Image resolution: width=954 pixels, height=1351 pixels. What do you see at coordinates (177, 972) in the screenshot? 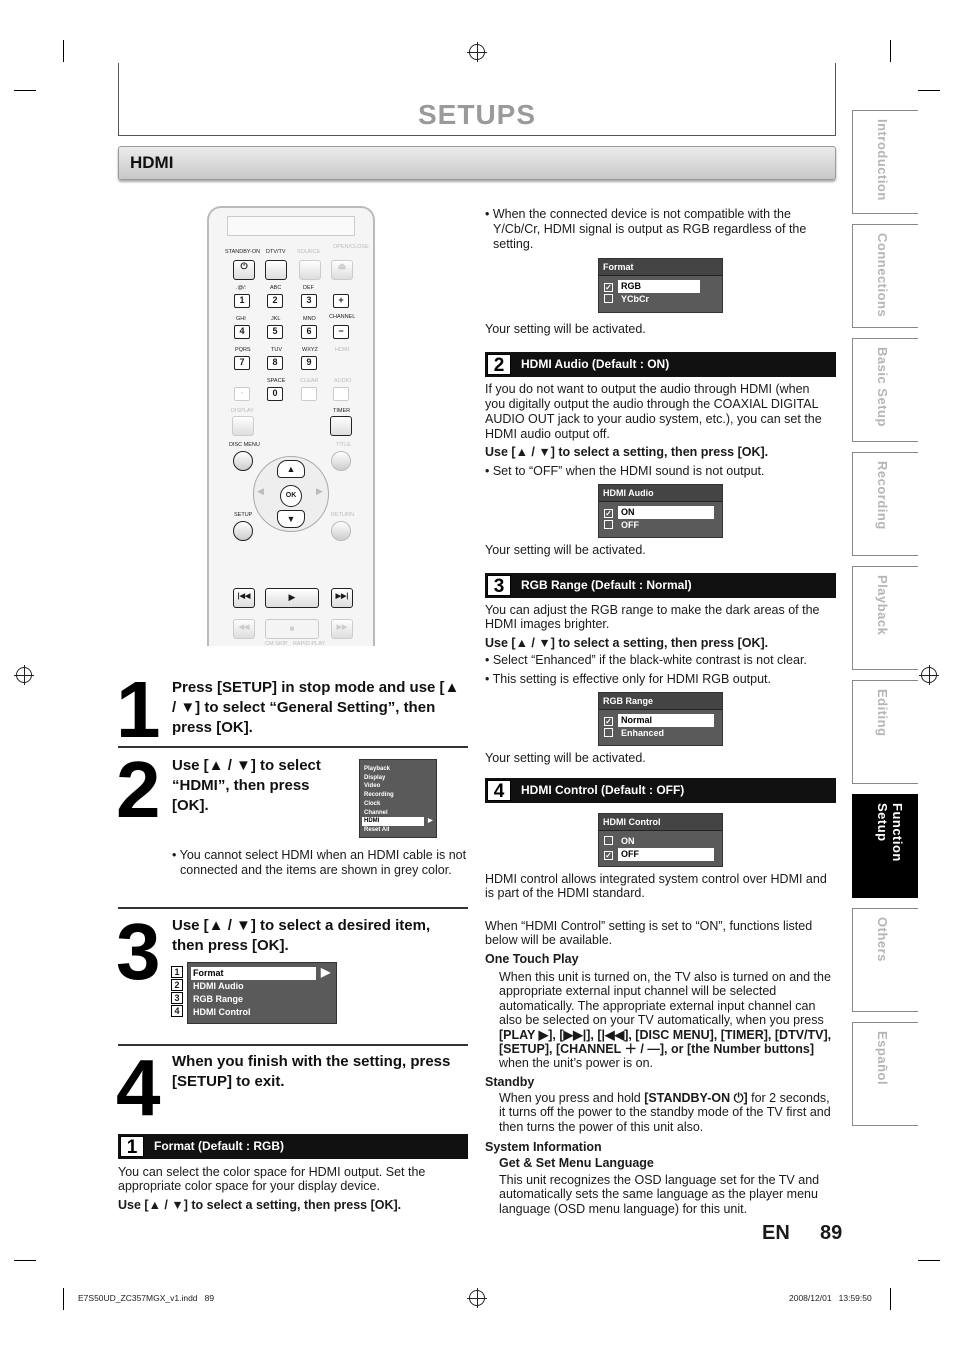
I see `item-number: 1` at bounding box center [177, 972].